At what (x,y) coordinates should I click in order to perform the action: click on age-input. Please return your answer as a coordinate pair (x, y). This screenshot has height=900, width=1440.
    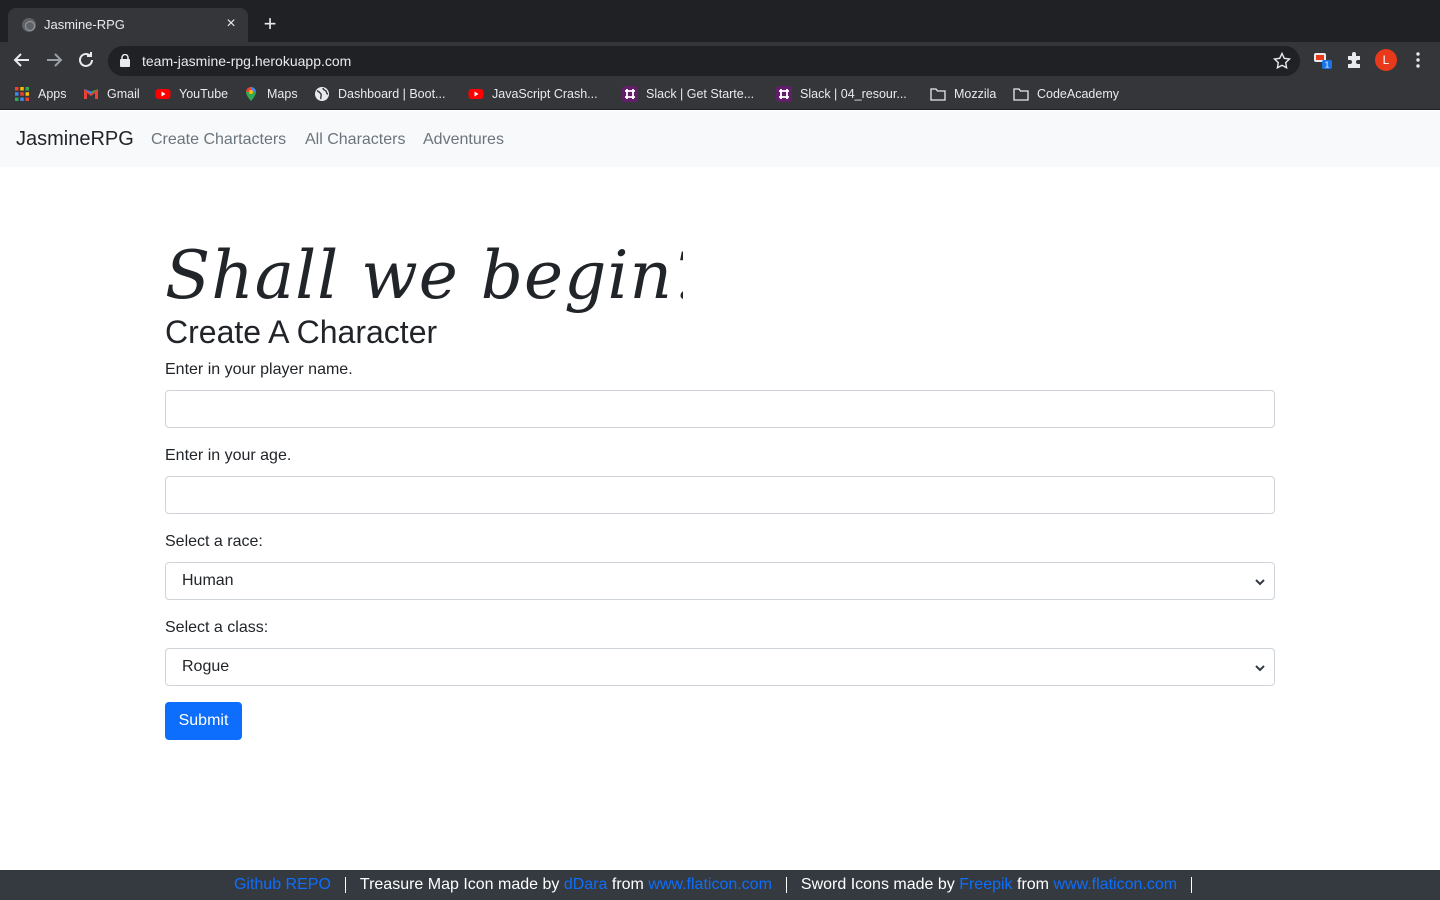
    Looking at the image, I should click on (720, 495).